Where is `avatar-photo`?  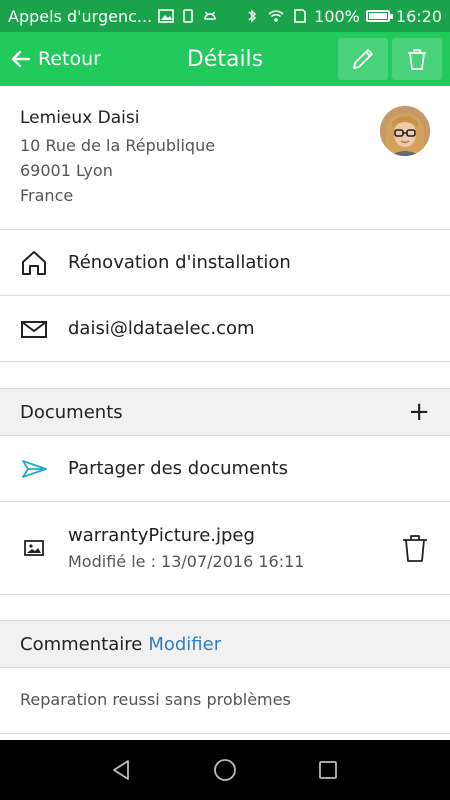
avatar-photo is located at coordinates (405, 131).